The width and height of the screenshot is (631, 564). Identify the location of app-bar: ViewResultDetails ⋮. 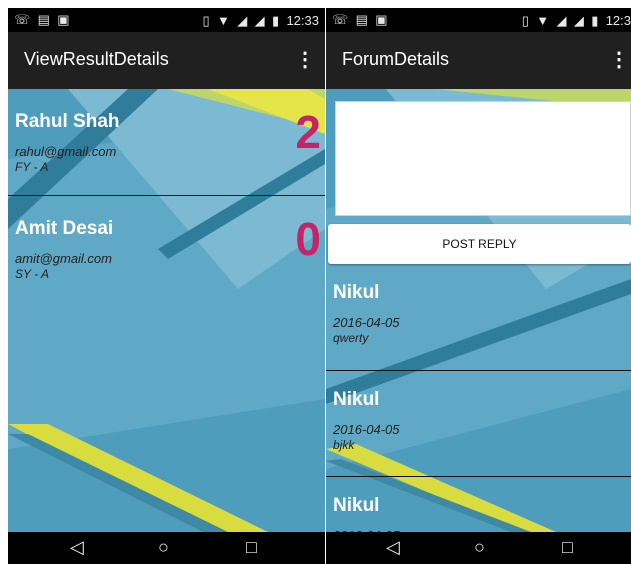
(166, 60).